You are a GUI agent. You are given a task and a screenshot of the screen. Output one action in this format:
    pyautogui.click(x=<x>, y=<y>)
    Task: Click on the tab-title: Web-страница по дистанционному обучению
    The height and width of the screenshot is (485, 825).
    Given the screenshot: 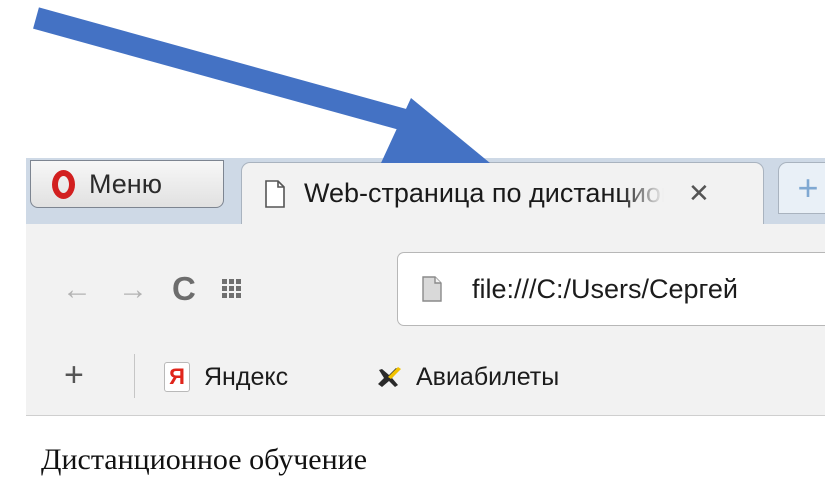 What is the action you would take?
    pyautogui.click(x=484, y=193)
    